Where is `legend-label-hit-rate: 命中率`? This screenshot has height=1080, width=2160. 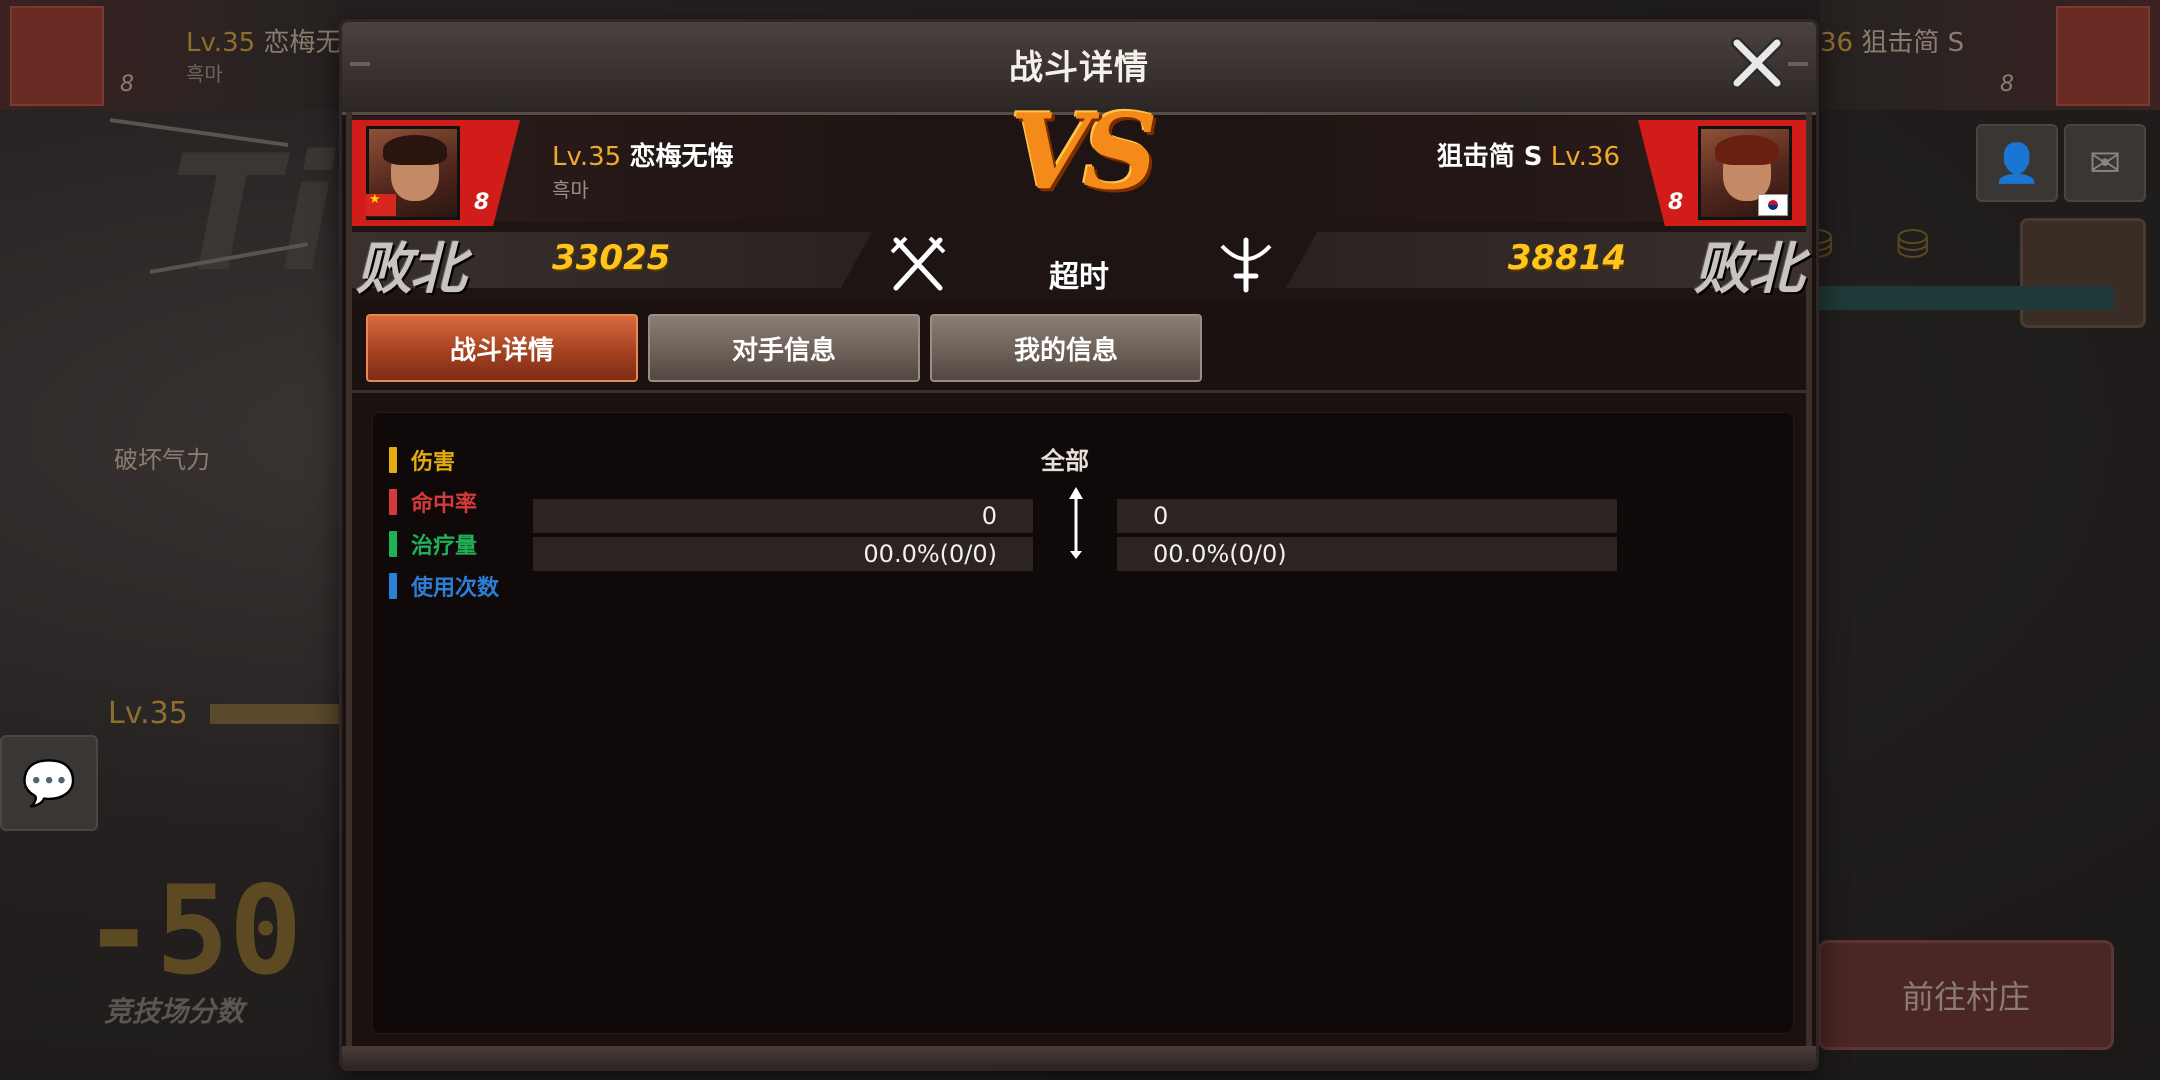 legend-label-hit-rate: 命中率 is located at coordinates (444, 504).